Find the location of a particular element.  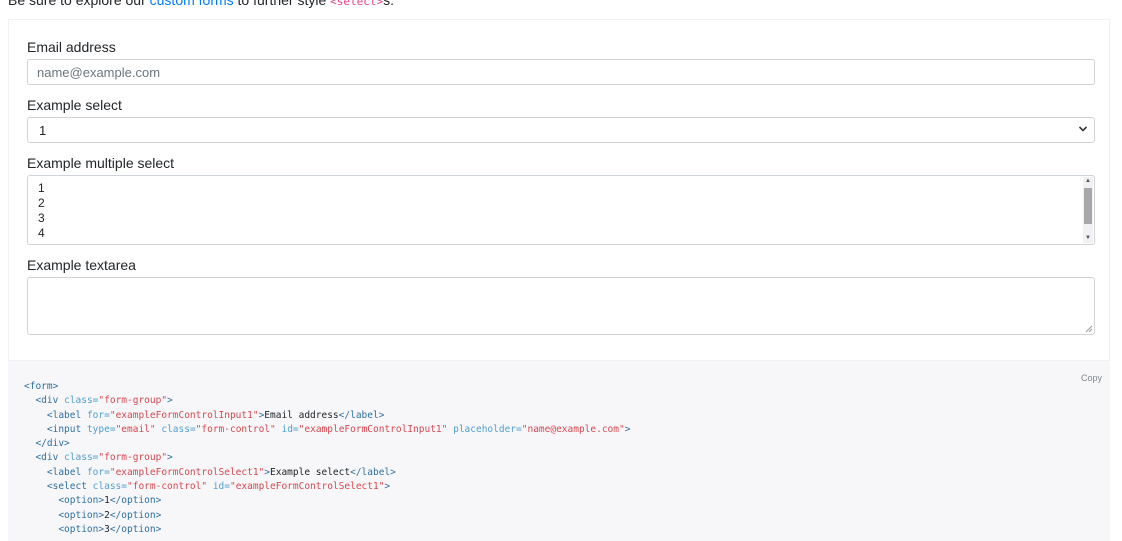

code-token: Example select is located at coordinates (310, 472).